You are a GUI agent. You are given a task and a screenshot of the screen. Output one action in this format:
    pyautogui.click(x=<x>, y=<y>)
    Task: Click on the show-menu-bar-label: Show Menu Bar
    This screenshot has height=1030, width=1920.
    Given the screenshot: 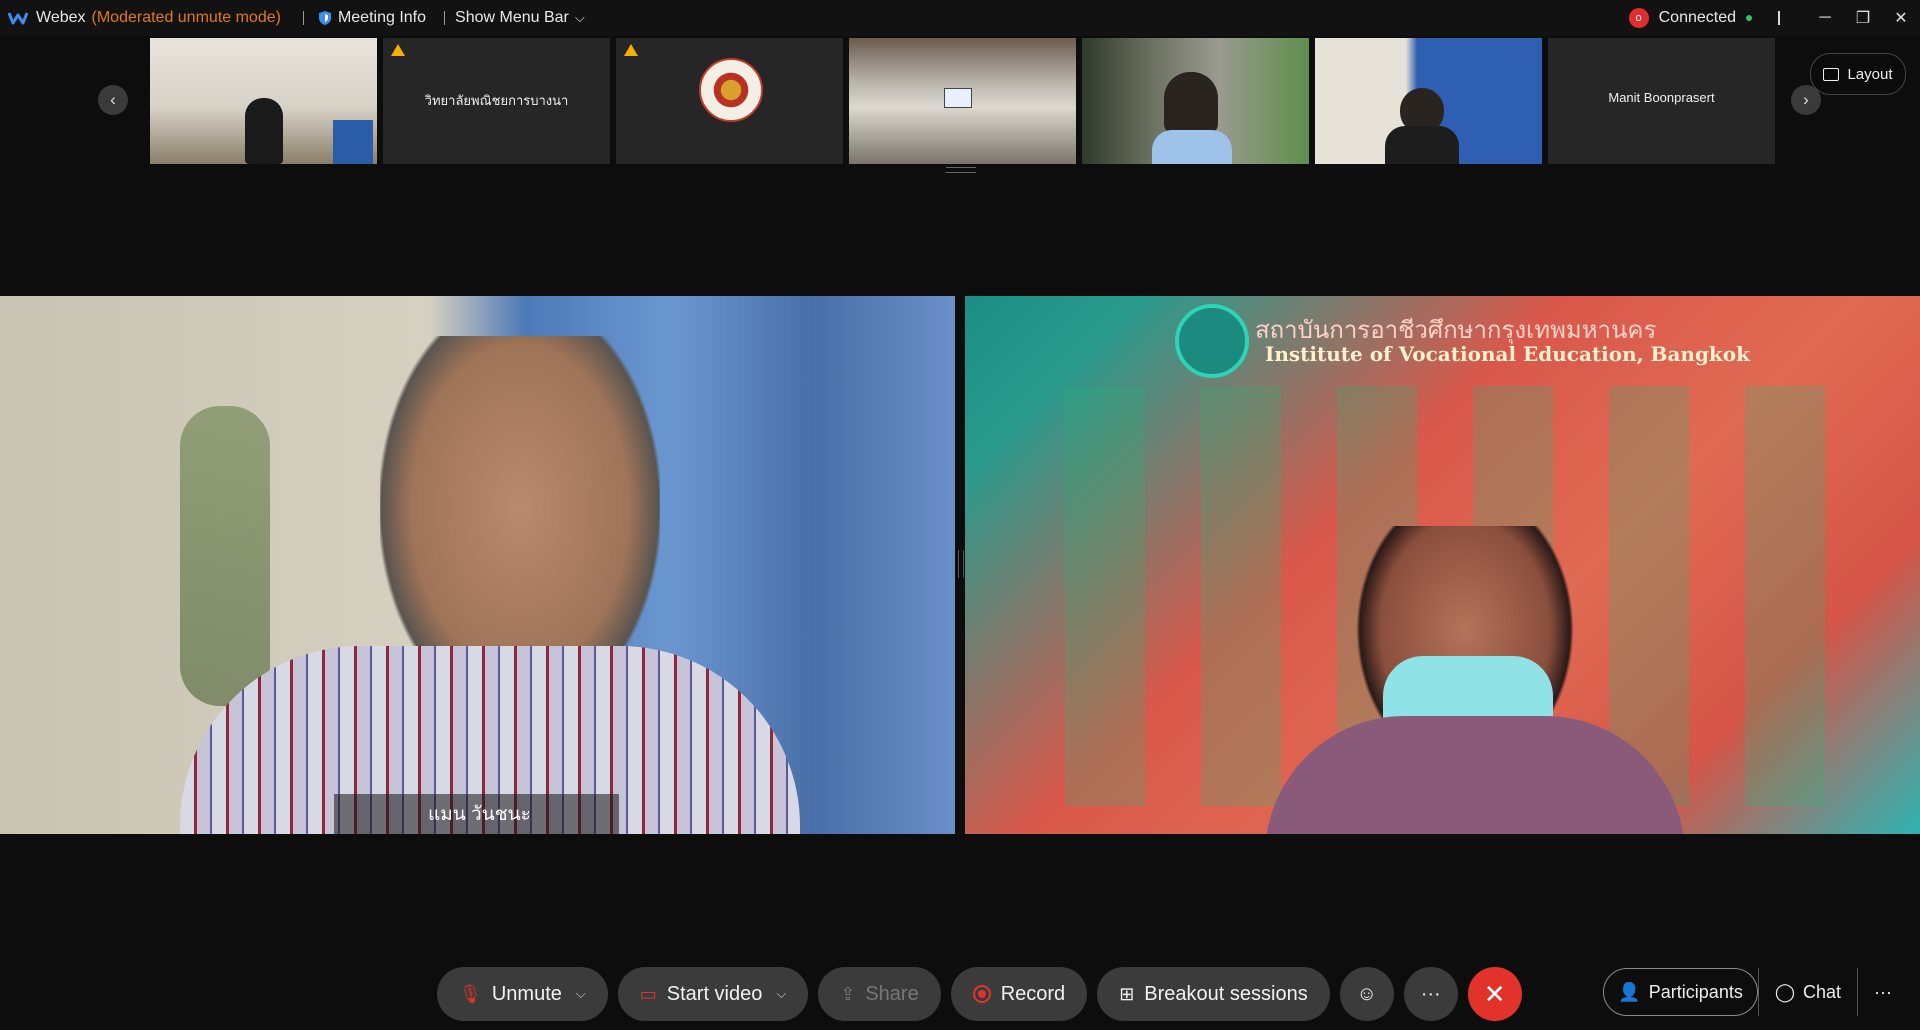 What is the action you would take?
    pyautogui.click(x=512, y=17)
    